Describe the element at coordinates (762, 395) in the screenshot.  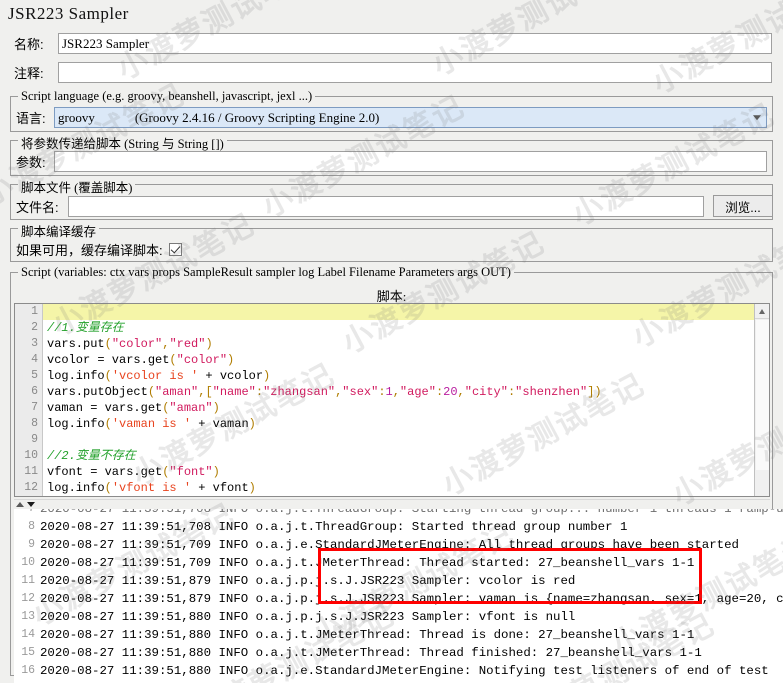
I see `scrollbar-thumb` at that location.